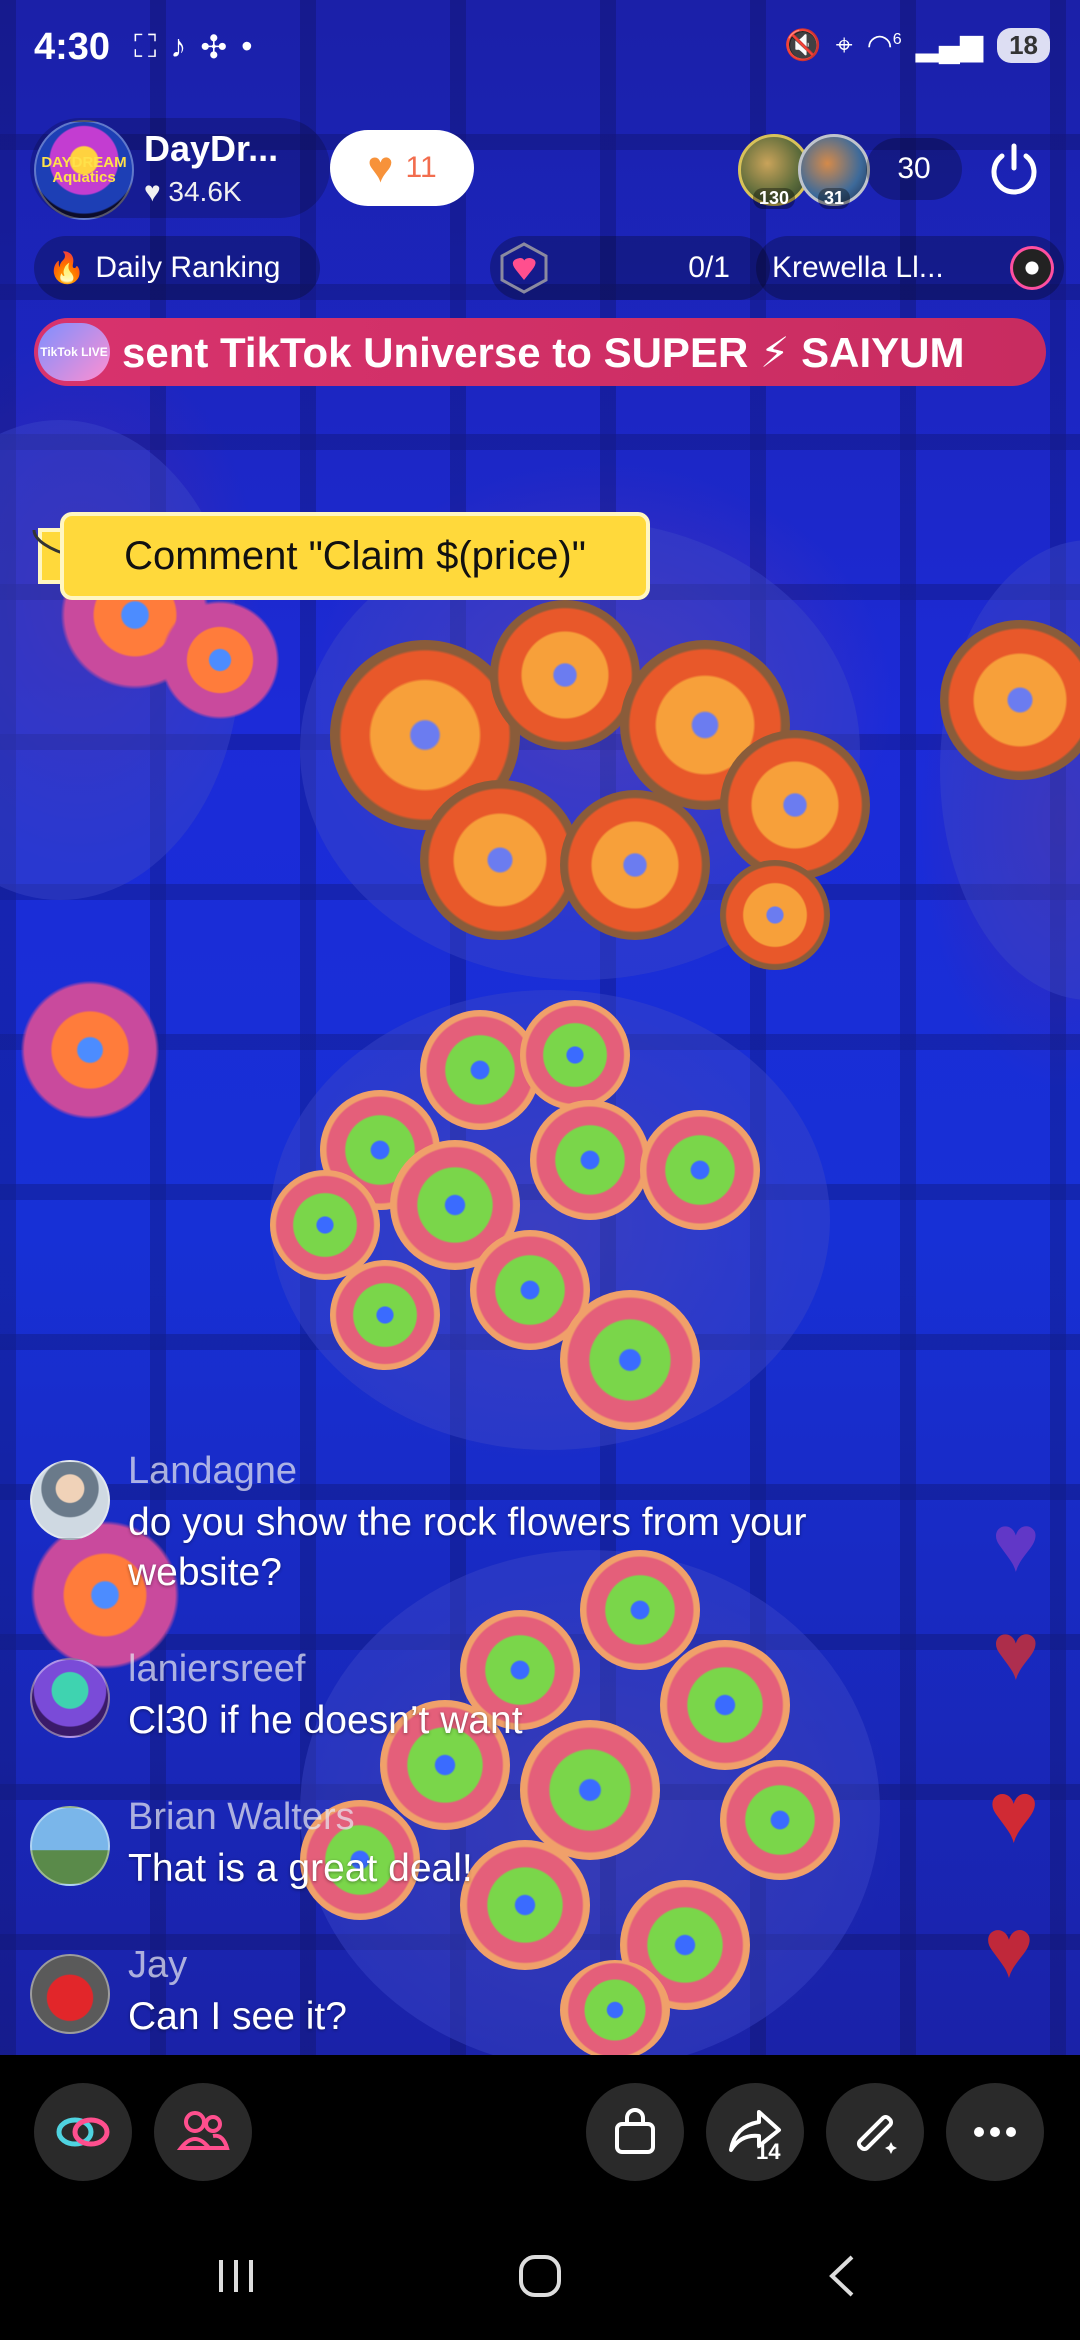 The height and width of the screenshot is (2340, 1080). Describe the element at coordinates (214, 47) in the screenshot. I see `fan-icon: ✣` at that location.